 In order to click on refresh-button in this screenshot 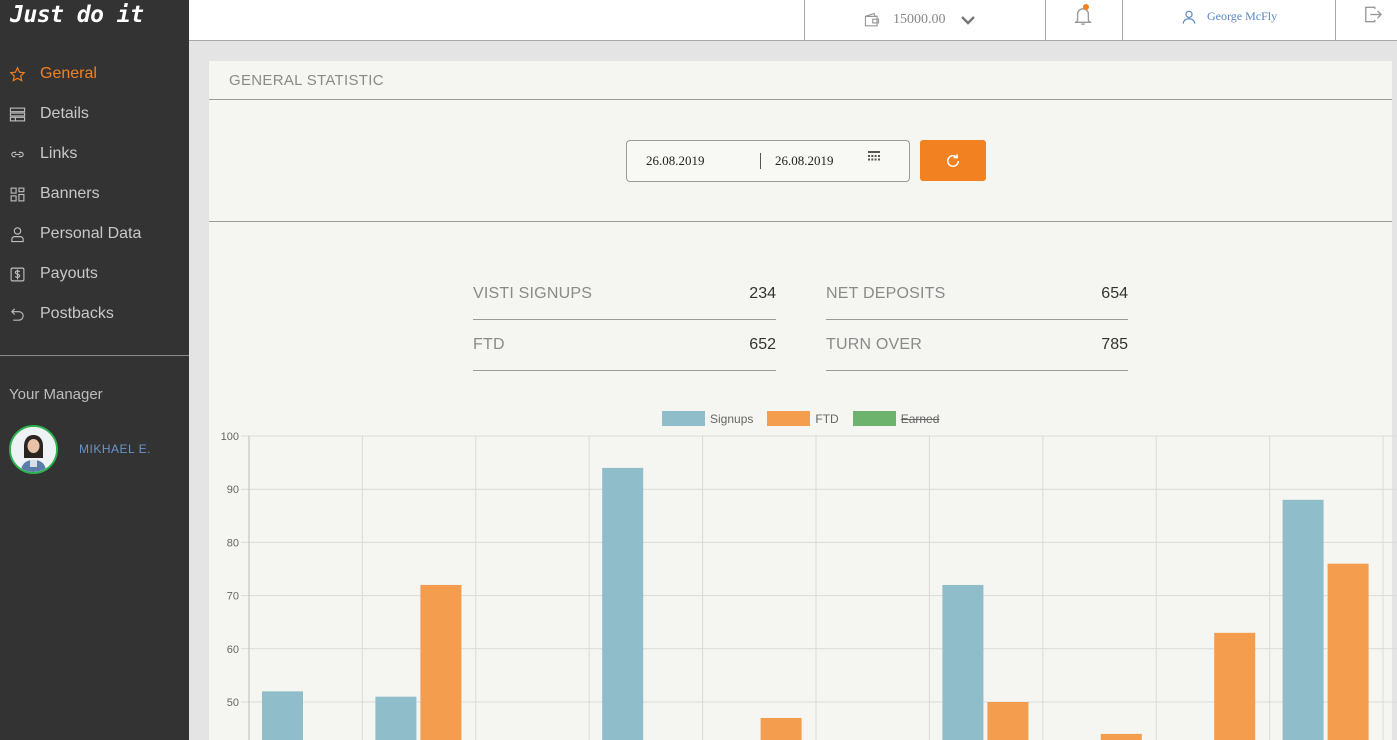, I will do `click(953, 160)`.